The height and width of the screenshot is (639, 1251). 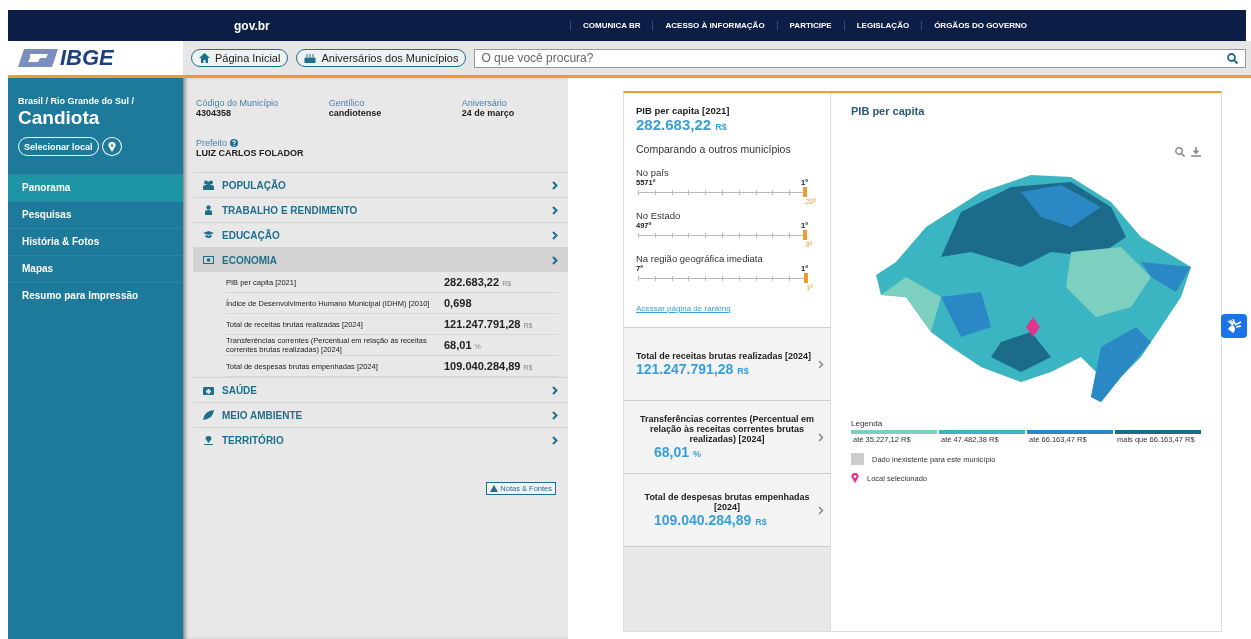 I want to click on gov-link: ÓRGÃOS DO GOVERNO, so click(x=980, y=25).